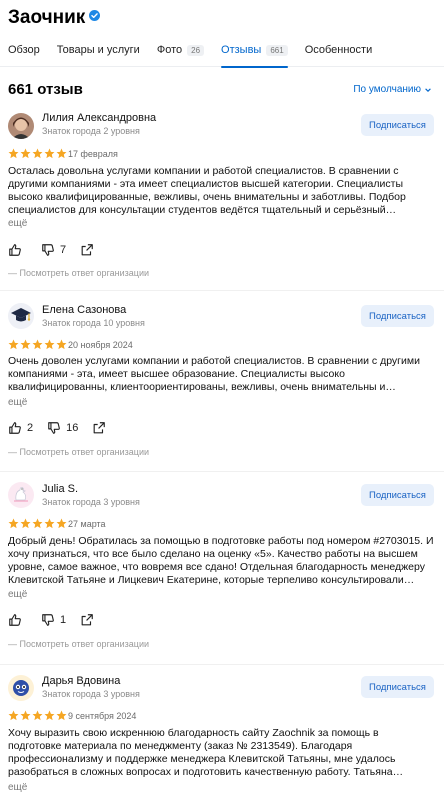  I want to click on dislike-count: 16, so click(72, 428).